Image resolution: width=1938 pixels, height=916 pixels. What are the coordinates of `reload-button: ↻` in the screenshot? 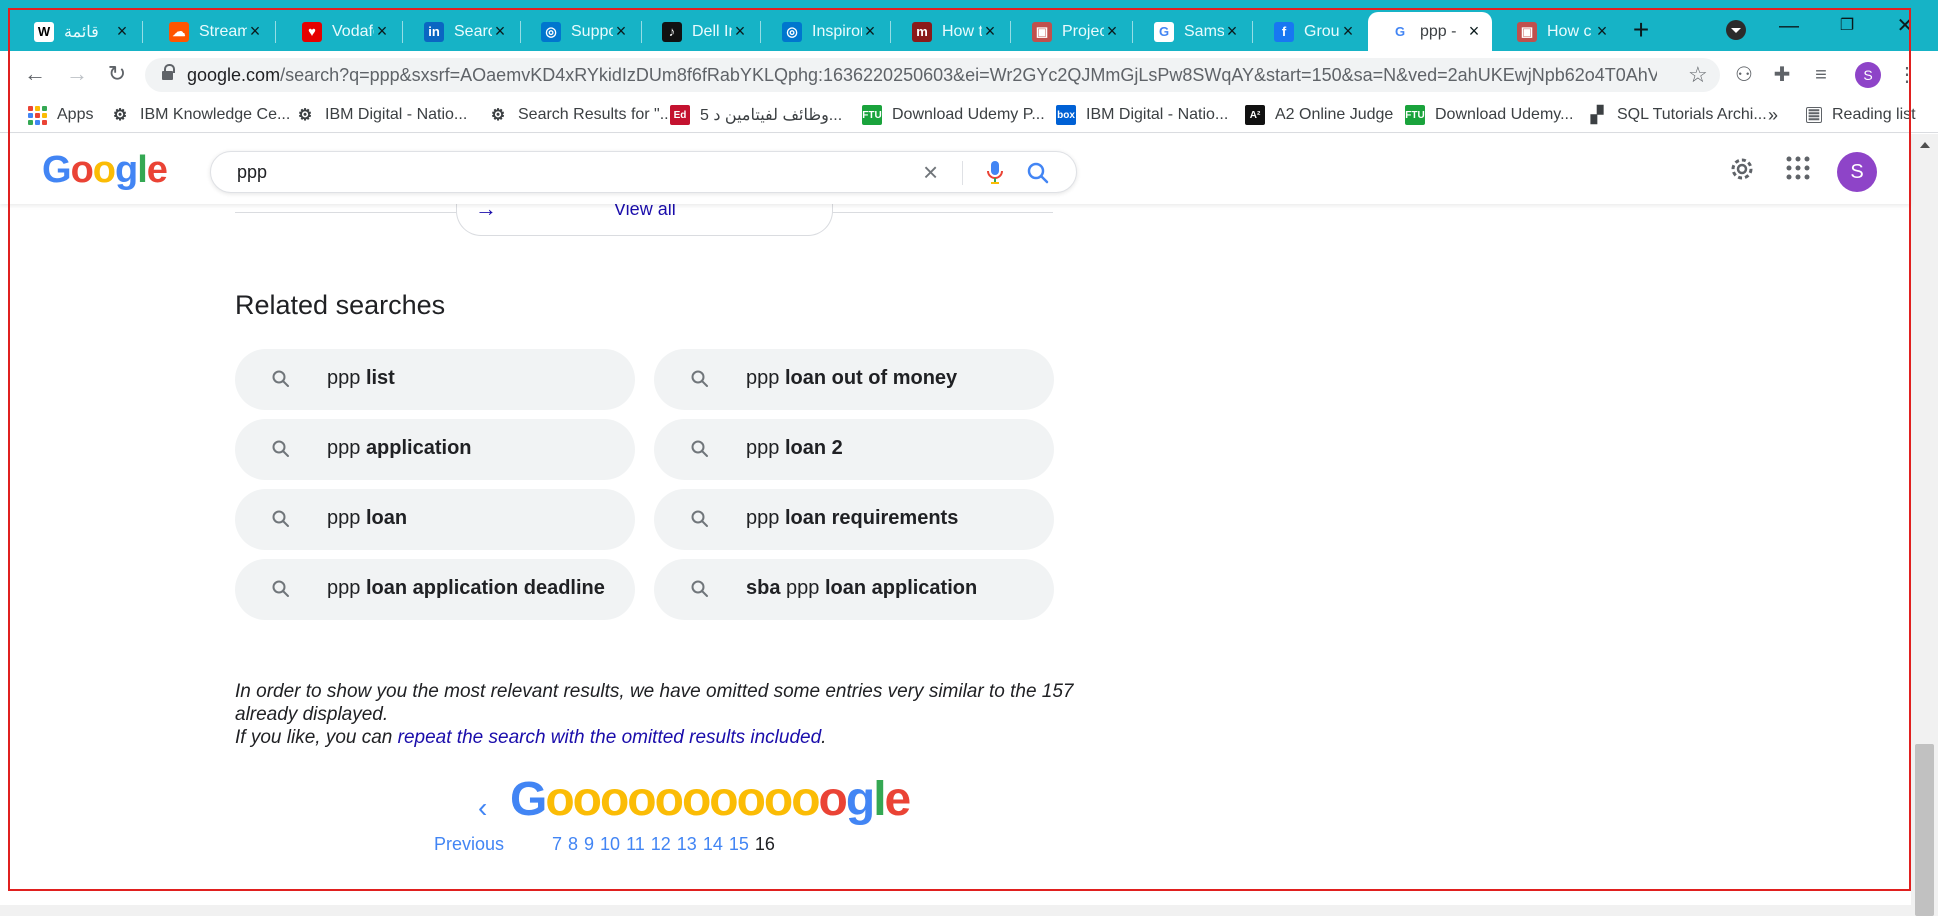 It's located at (117, 74).